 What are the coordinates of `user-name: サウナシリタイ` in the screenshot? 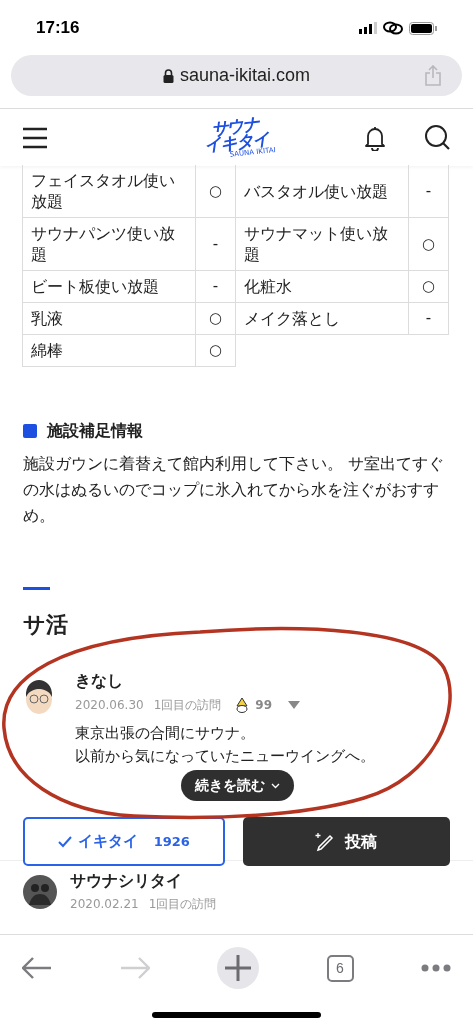 It's located at (143, 881).